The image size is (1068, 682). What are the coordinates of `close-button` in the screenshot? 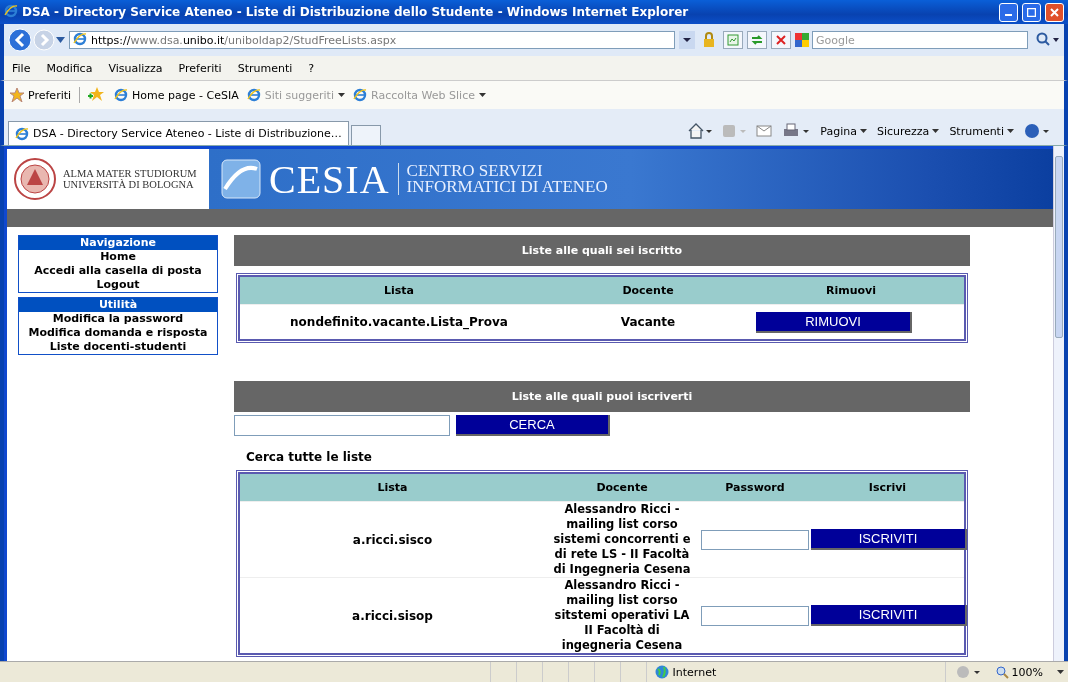 It's located at (1054, 12).